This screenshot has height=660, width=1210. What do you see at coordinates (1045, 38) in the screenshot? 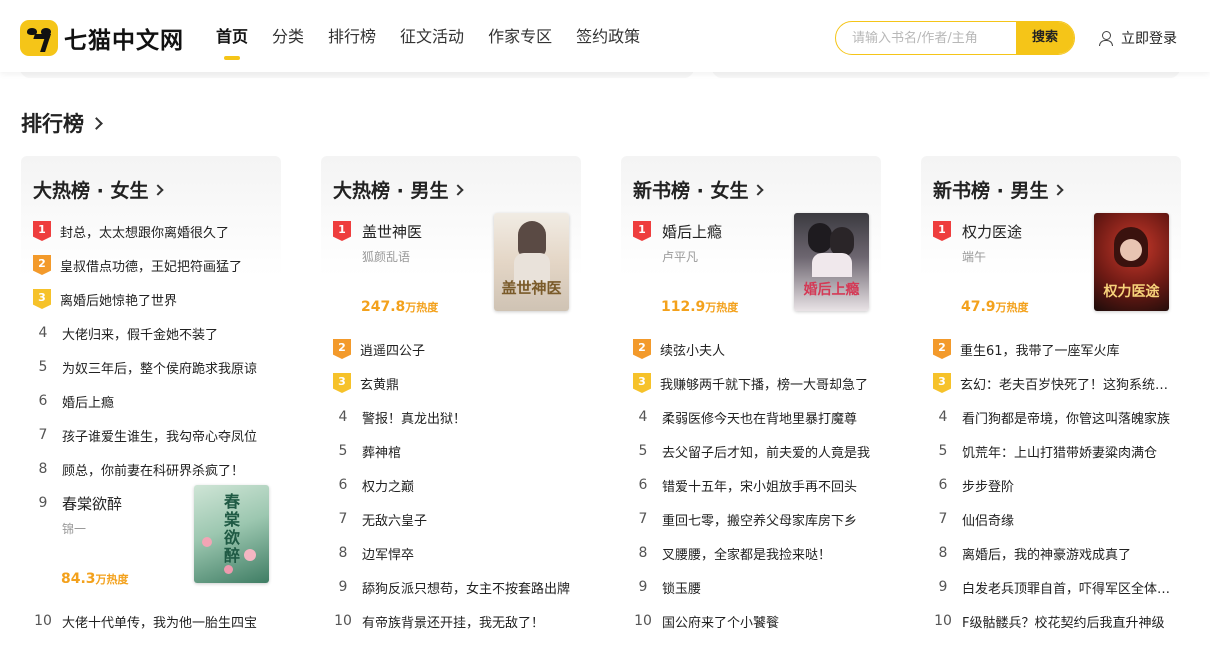
I see `search-button: 搜索` at bounding box center [1045, 38].